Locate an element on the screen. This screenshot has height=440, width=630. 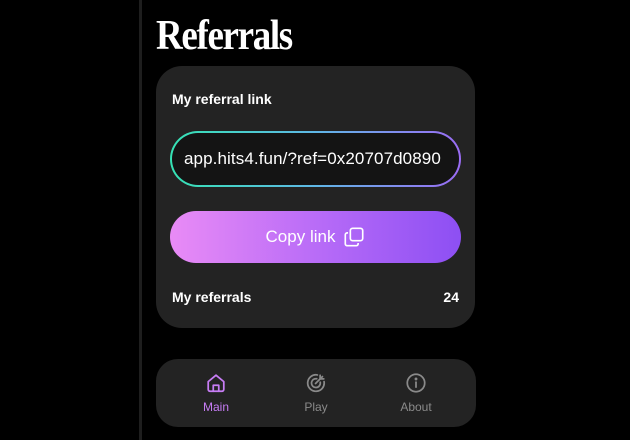
target-icon is located at coordinates (316, 383).